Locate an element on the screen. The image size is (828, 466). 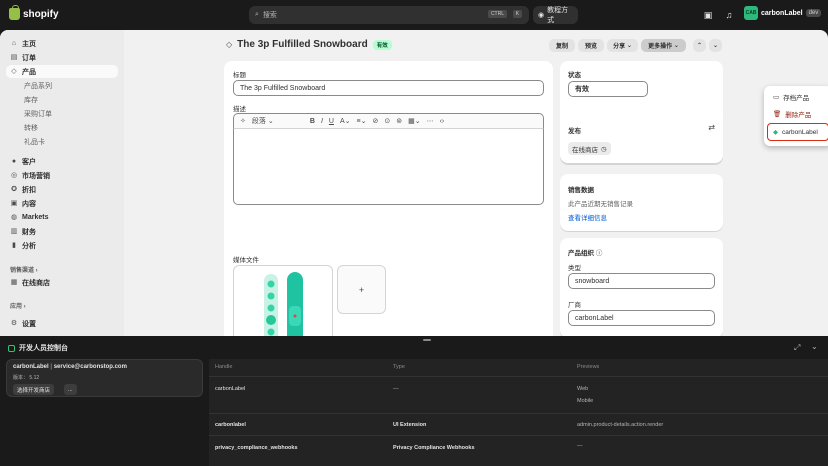
image-icon: ⊙ is located at coordinates (387, 121).